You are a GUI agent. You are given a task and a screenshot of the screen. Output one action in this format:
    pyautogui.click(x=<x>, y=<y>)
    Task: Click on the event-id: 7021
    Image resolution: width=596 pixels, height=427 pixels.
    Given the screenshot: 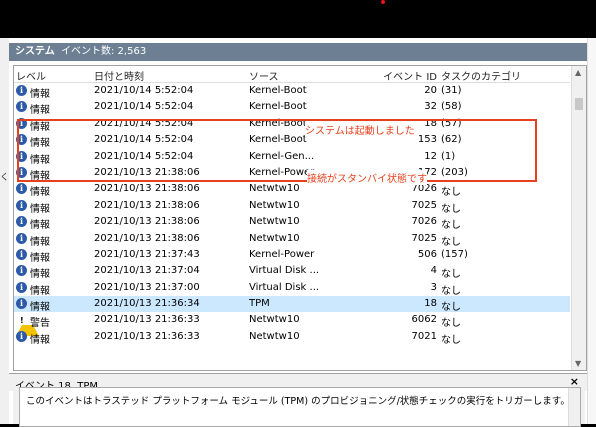 What is the action you would take?
    pyautogui.click(x=424, y=336)
    